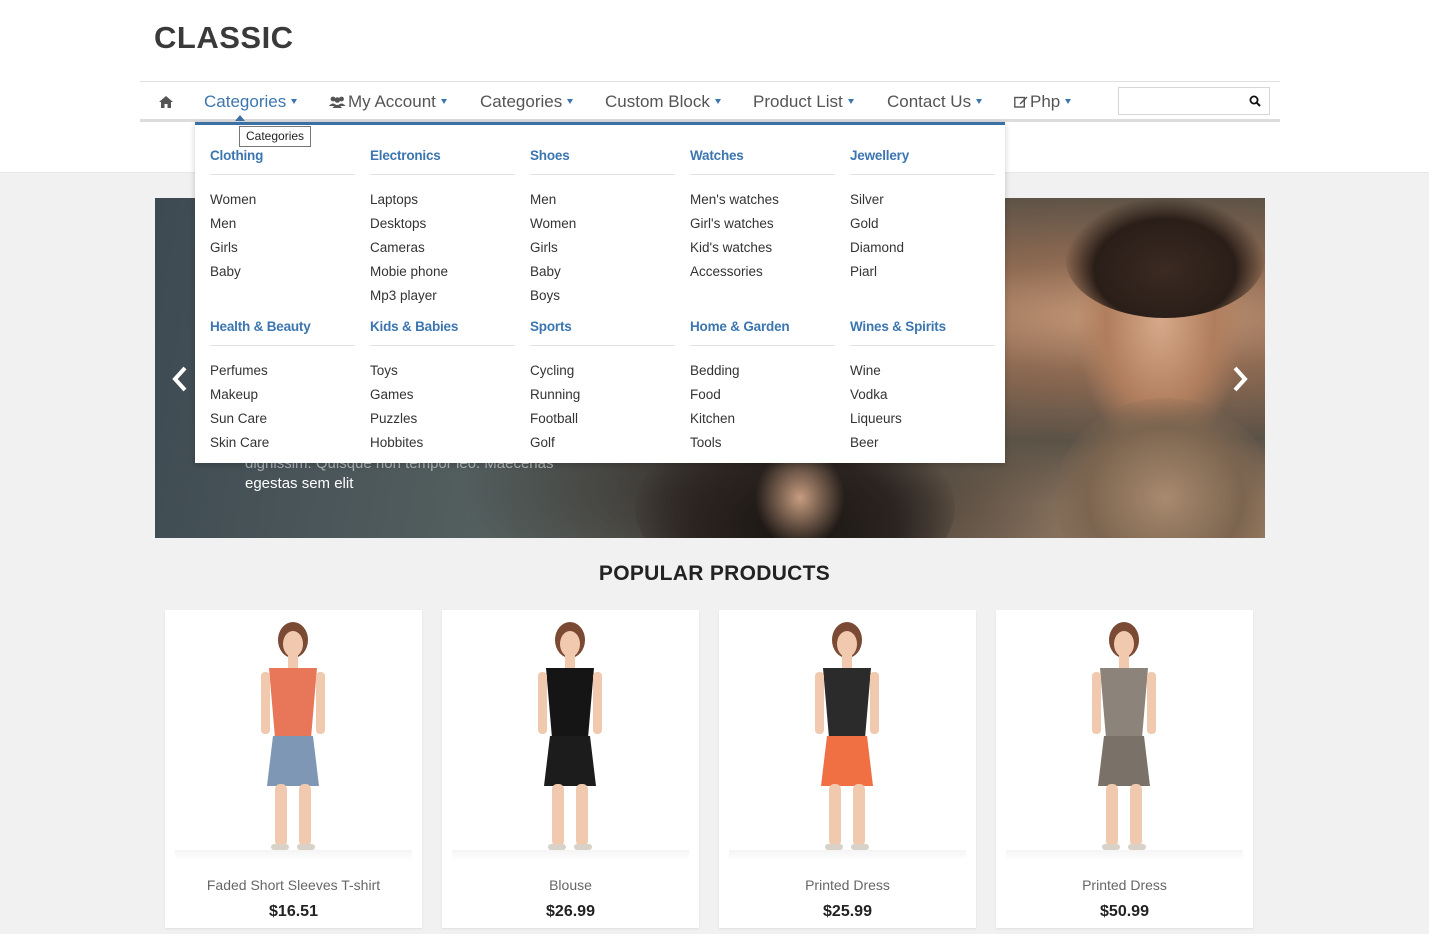 The height and width of the screenshot is (934, 1429). I want to click on mega-column-title: Jewellery, so click(922, 161).